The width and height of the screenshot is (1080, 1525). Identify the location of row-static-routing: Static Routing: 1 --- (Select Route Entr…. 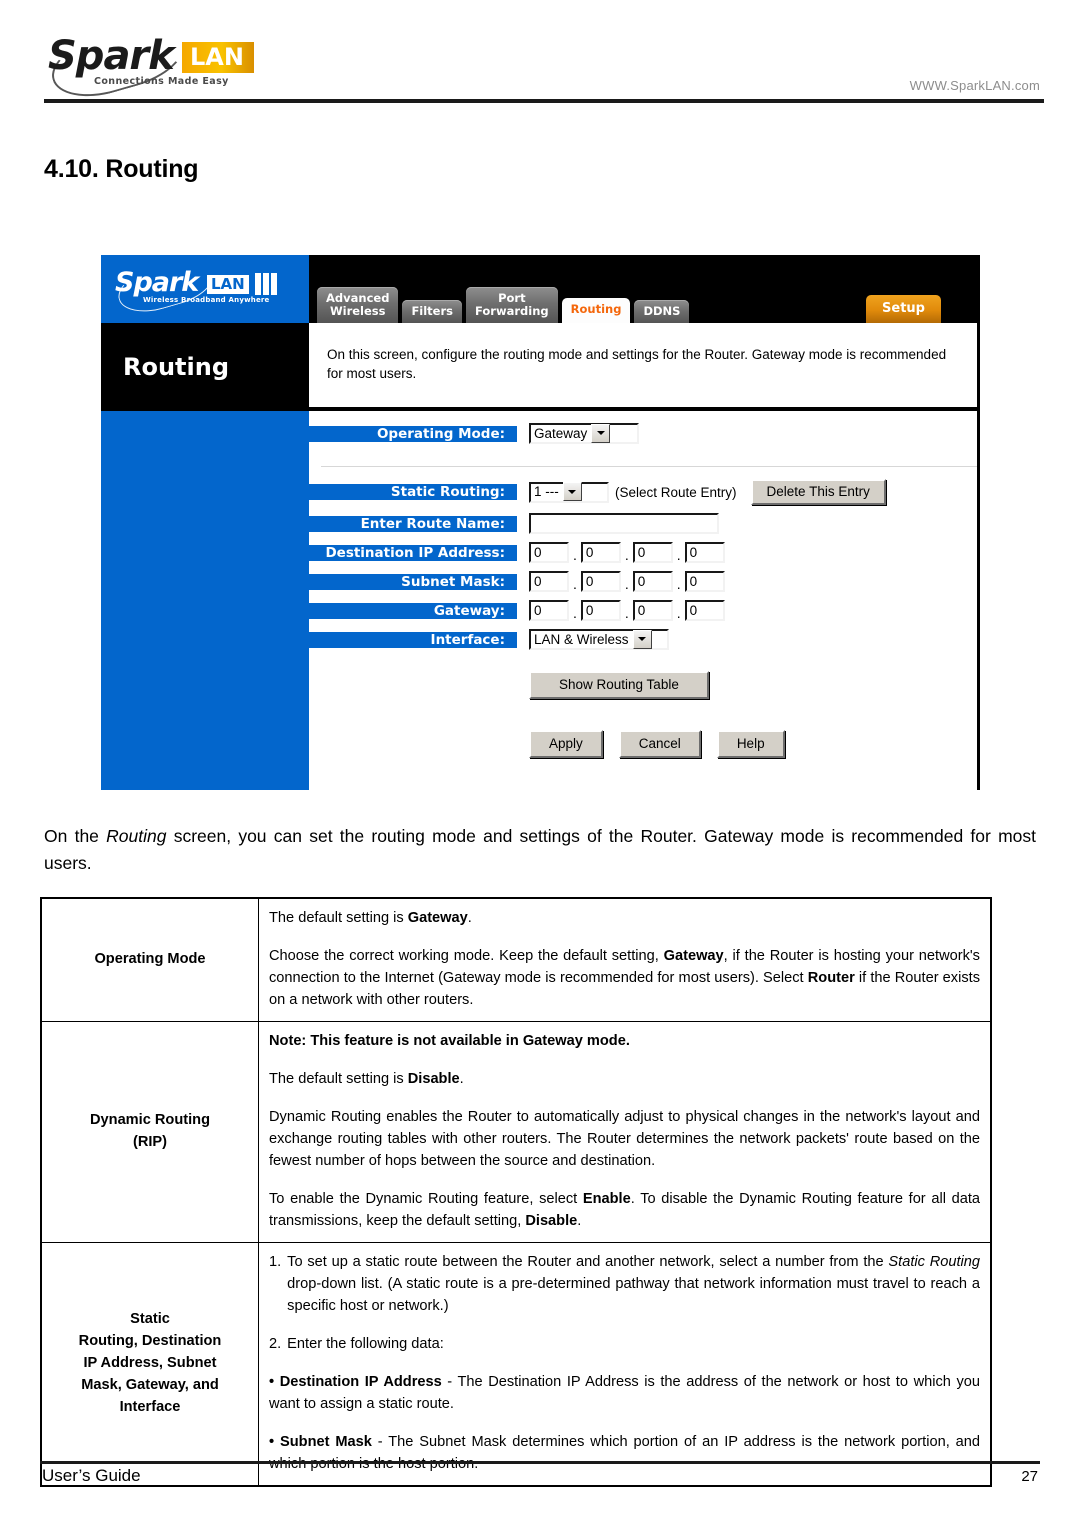
(643, 492).